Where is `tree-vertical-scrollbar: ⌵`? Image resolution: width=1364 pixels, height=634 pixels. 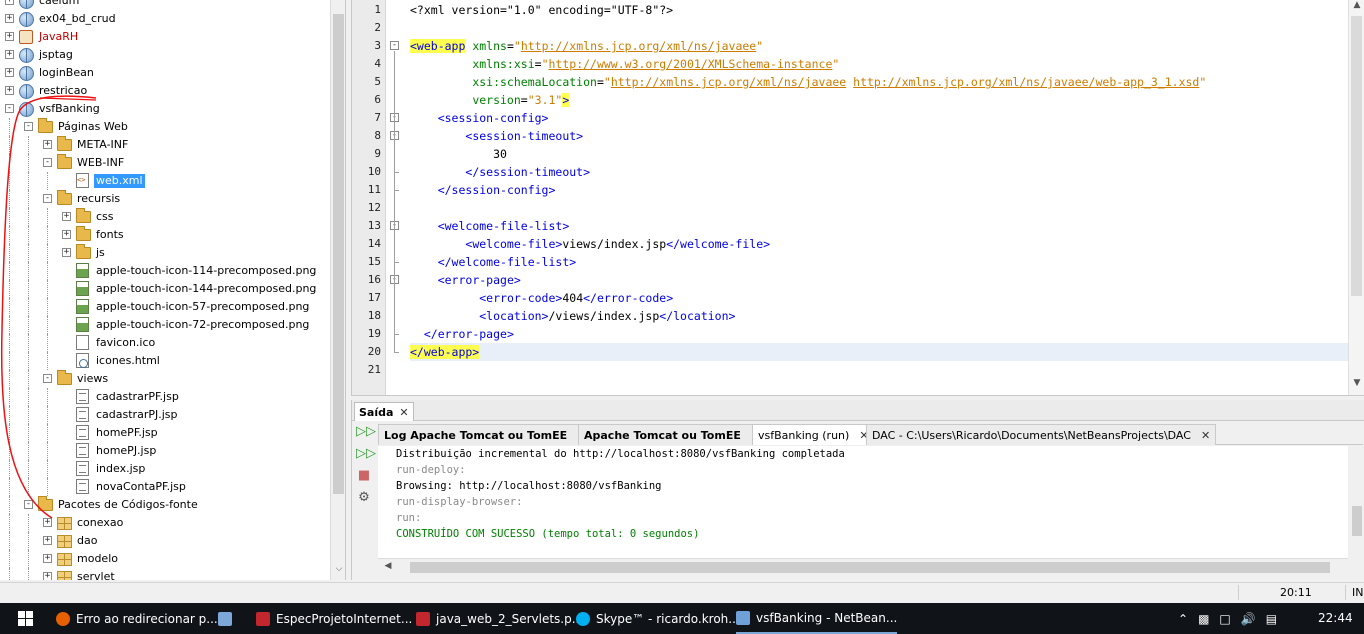
tree-vertical-scrollbar: ⌵ is located at coordinates (337, 290).